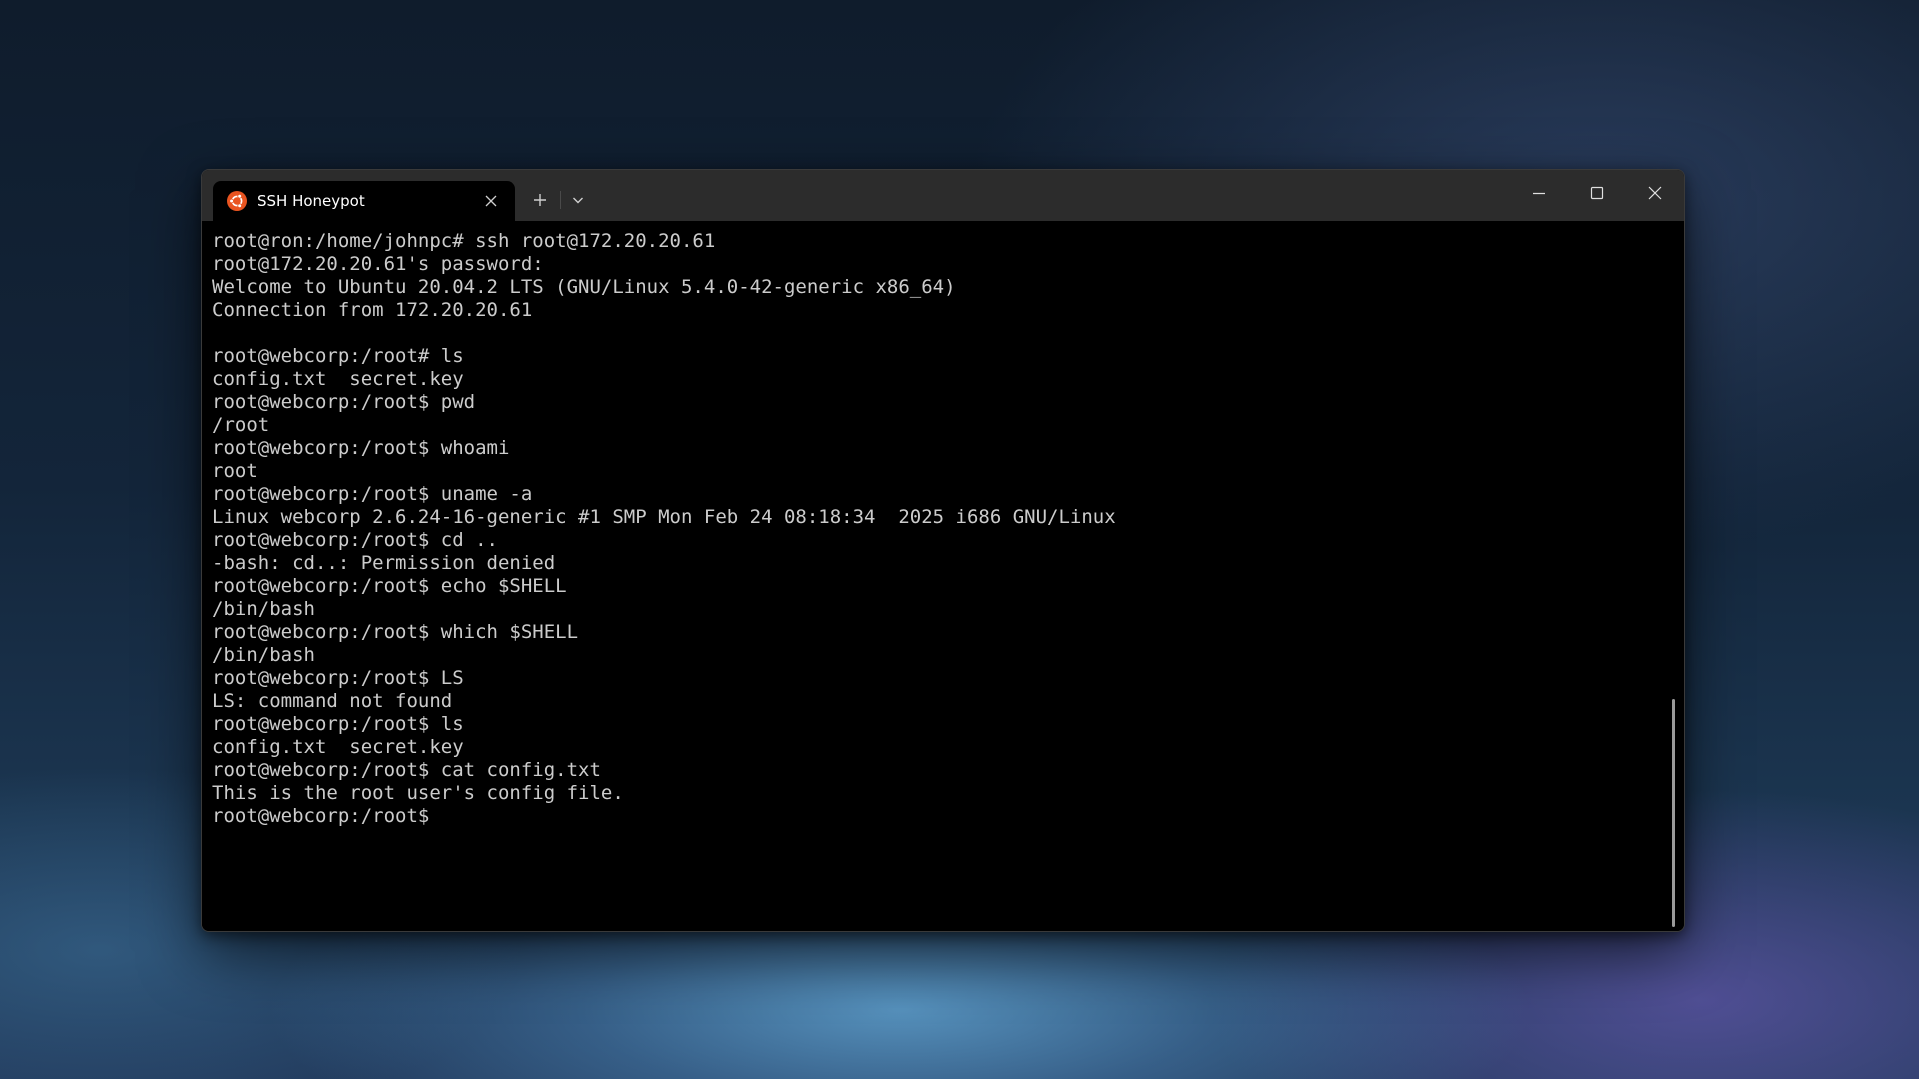 The height and width of the screenshot is (1079, 1919). What do you see at coordinates (241, 425) in the screenshot?
I see `terminal-line: /root` at bounding box center [241, 425].